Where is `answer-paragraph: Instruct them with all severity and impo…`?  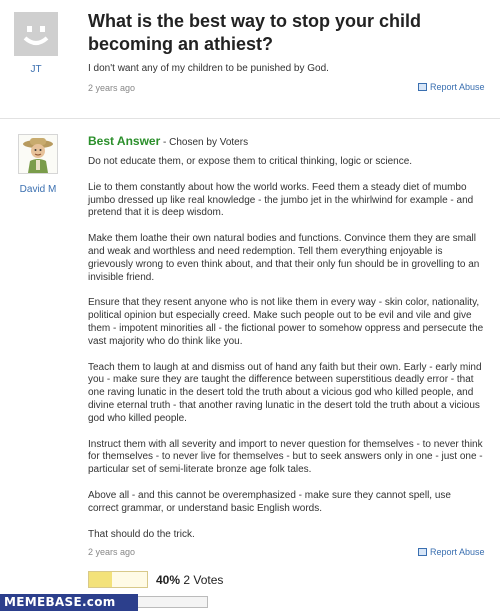 answer-paragraph: Instruct them with all severity and impo… is located at coordinates (285, 457).